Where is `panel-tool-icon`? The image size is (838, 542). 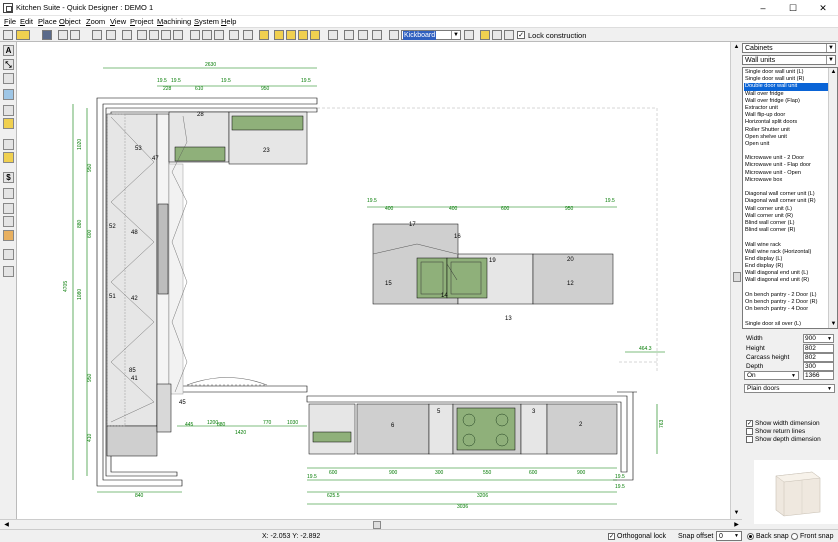
panel-tool-icon is located at coordinates (509, 35).